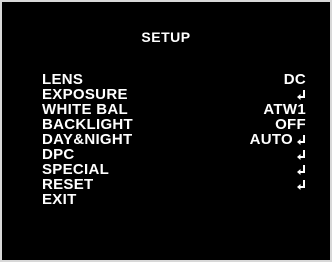  Describe the element at coordinates (68, 184) in the screenshot. I see `menu-item-label: RESET` at that location.